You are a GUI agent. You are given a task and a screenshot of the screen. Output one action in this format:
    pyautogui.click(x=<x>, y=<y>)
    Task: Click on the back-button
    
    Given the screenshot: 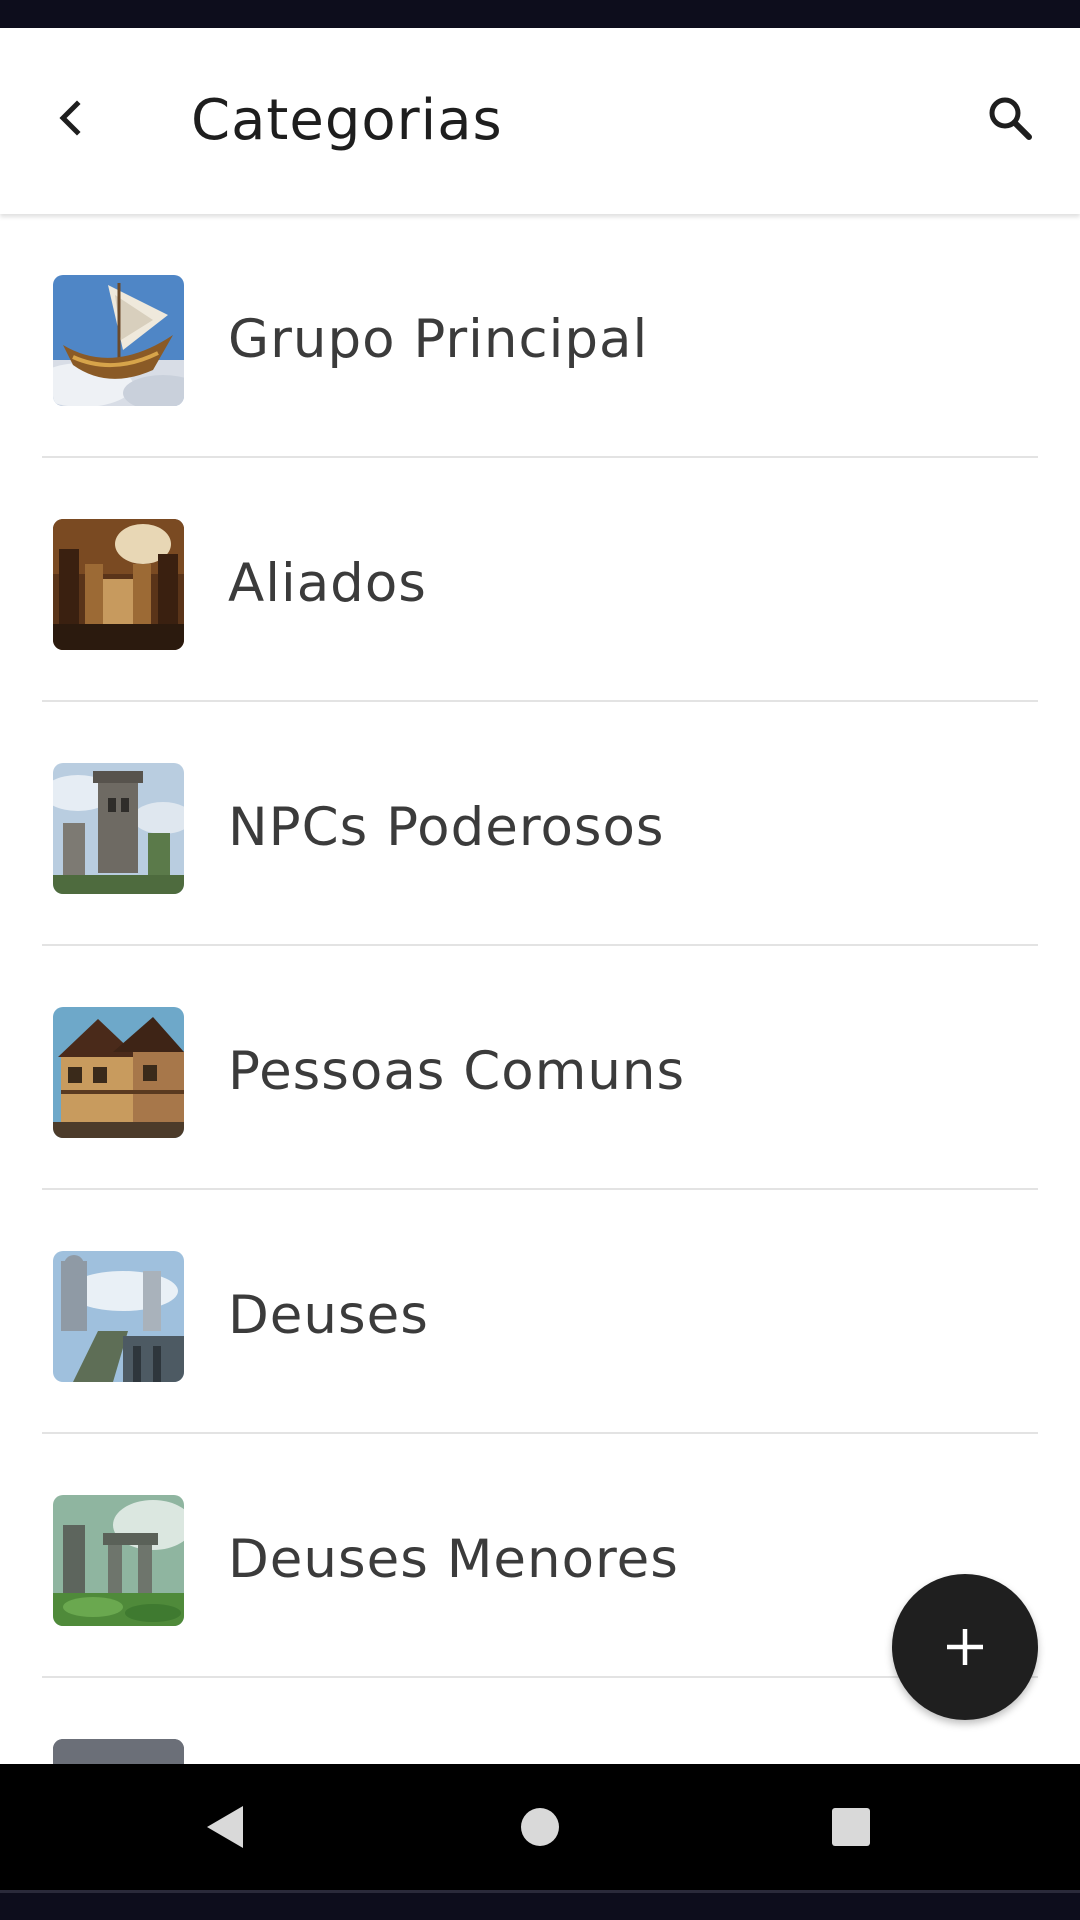 What is the action you would take?
    pyautogui.click(x=72, y=118)
    